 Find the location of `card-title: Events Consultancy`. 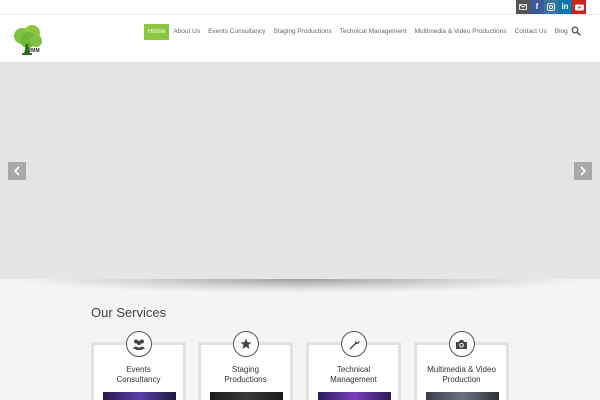

card-title: Events Consultancy is located at coordinates (138, 375).